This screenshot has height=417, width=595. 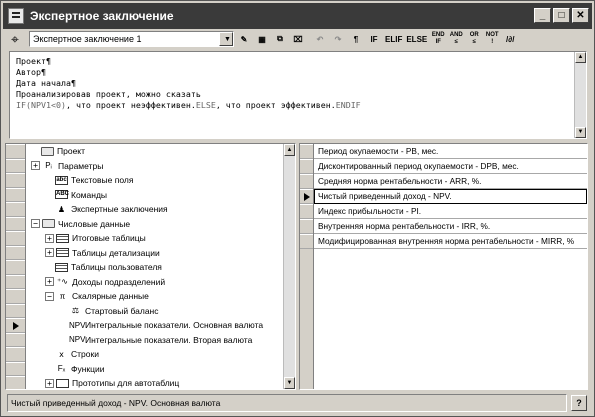 What do you see at coordinates (580, 15) in the screenshot?
I see `close-button: ✕` at bounding box center [580, 15].